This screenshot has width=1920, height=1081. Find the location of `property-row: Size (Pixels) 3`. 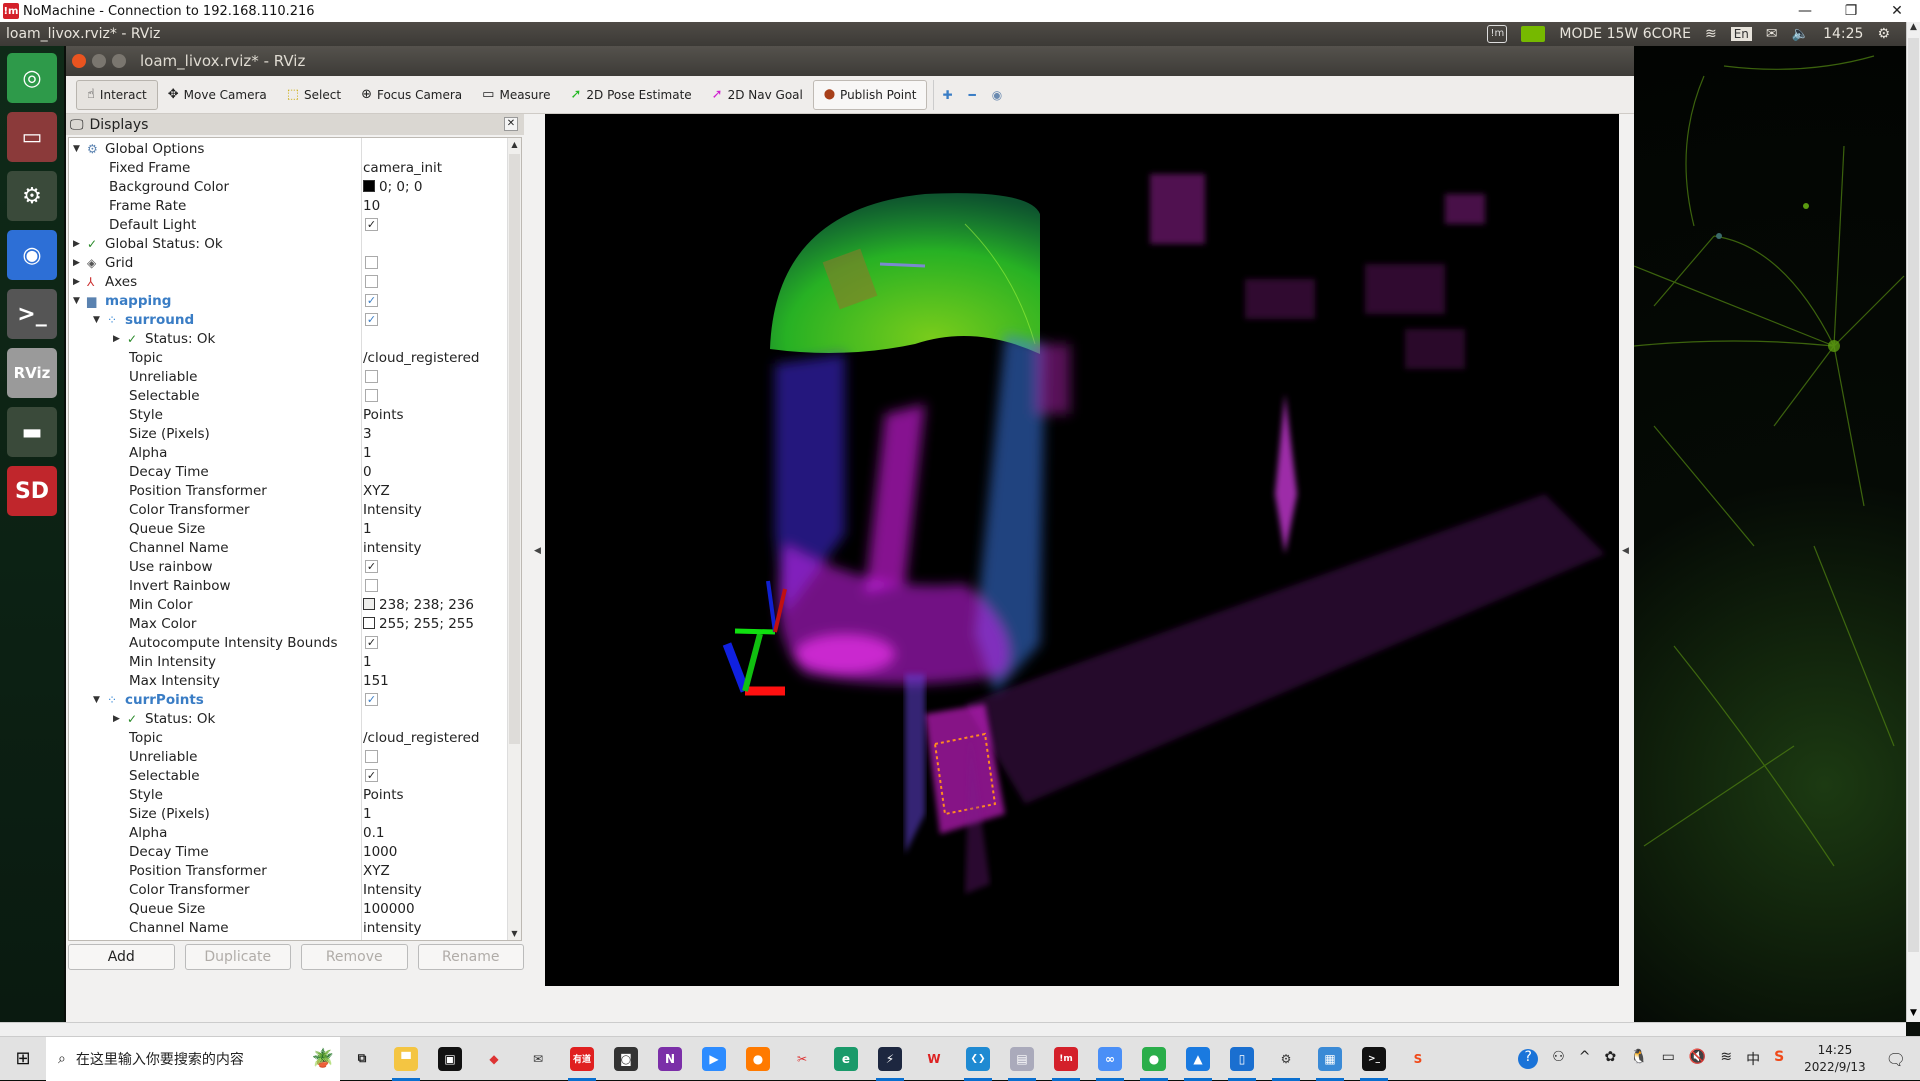

property-row: Size (Pixels) 3 is located at coordinates (285, 433).